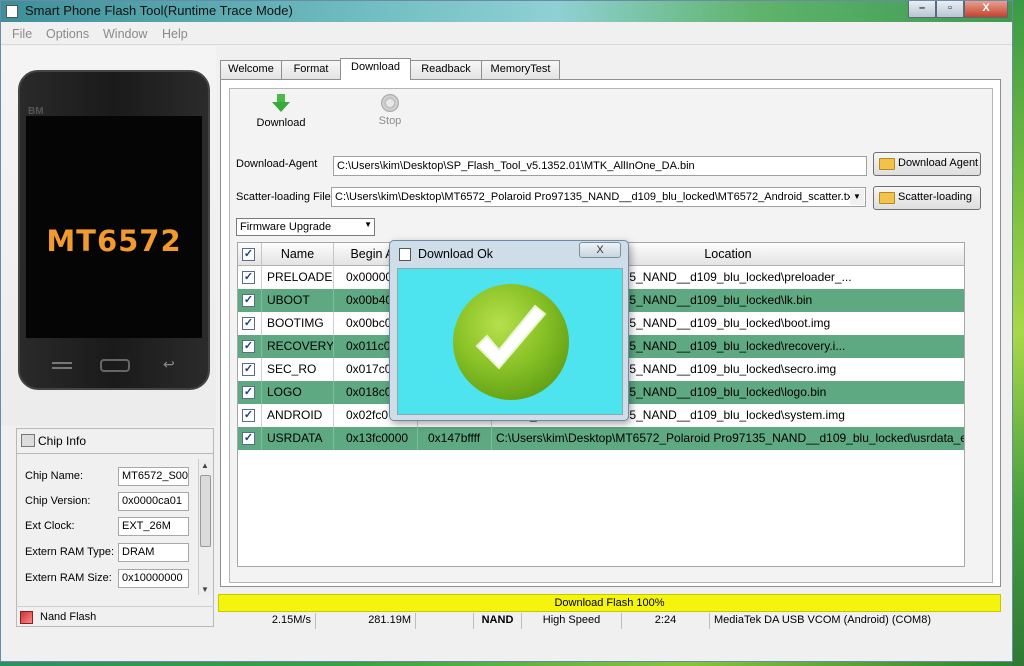 The image size is (1024, 666). What do you see at coordinates (1018, 333) in the screenshot?
I see `desktop-background` at bounding box center [1018, 333].